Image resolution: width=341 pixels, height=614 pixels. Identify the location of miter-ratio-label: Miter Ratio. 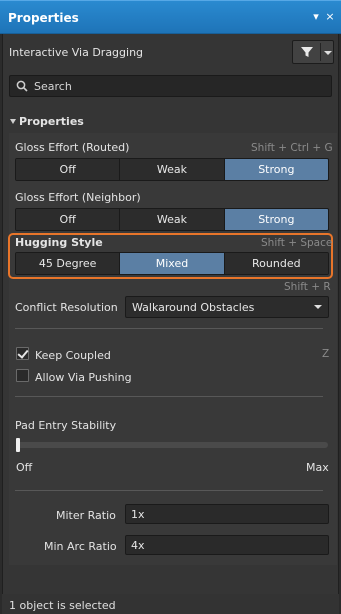
(86, 515).